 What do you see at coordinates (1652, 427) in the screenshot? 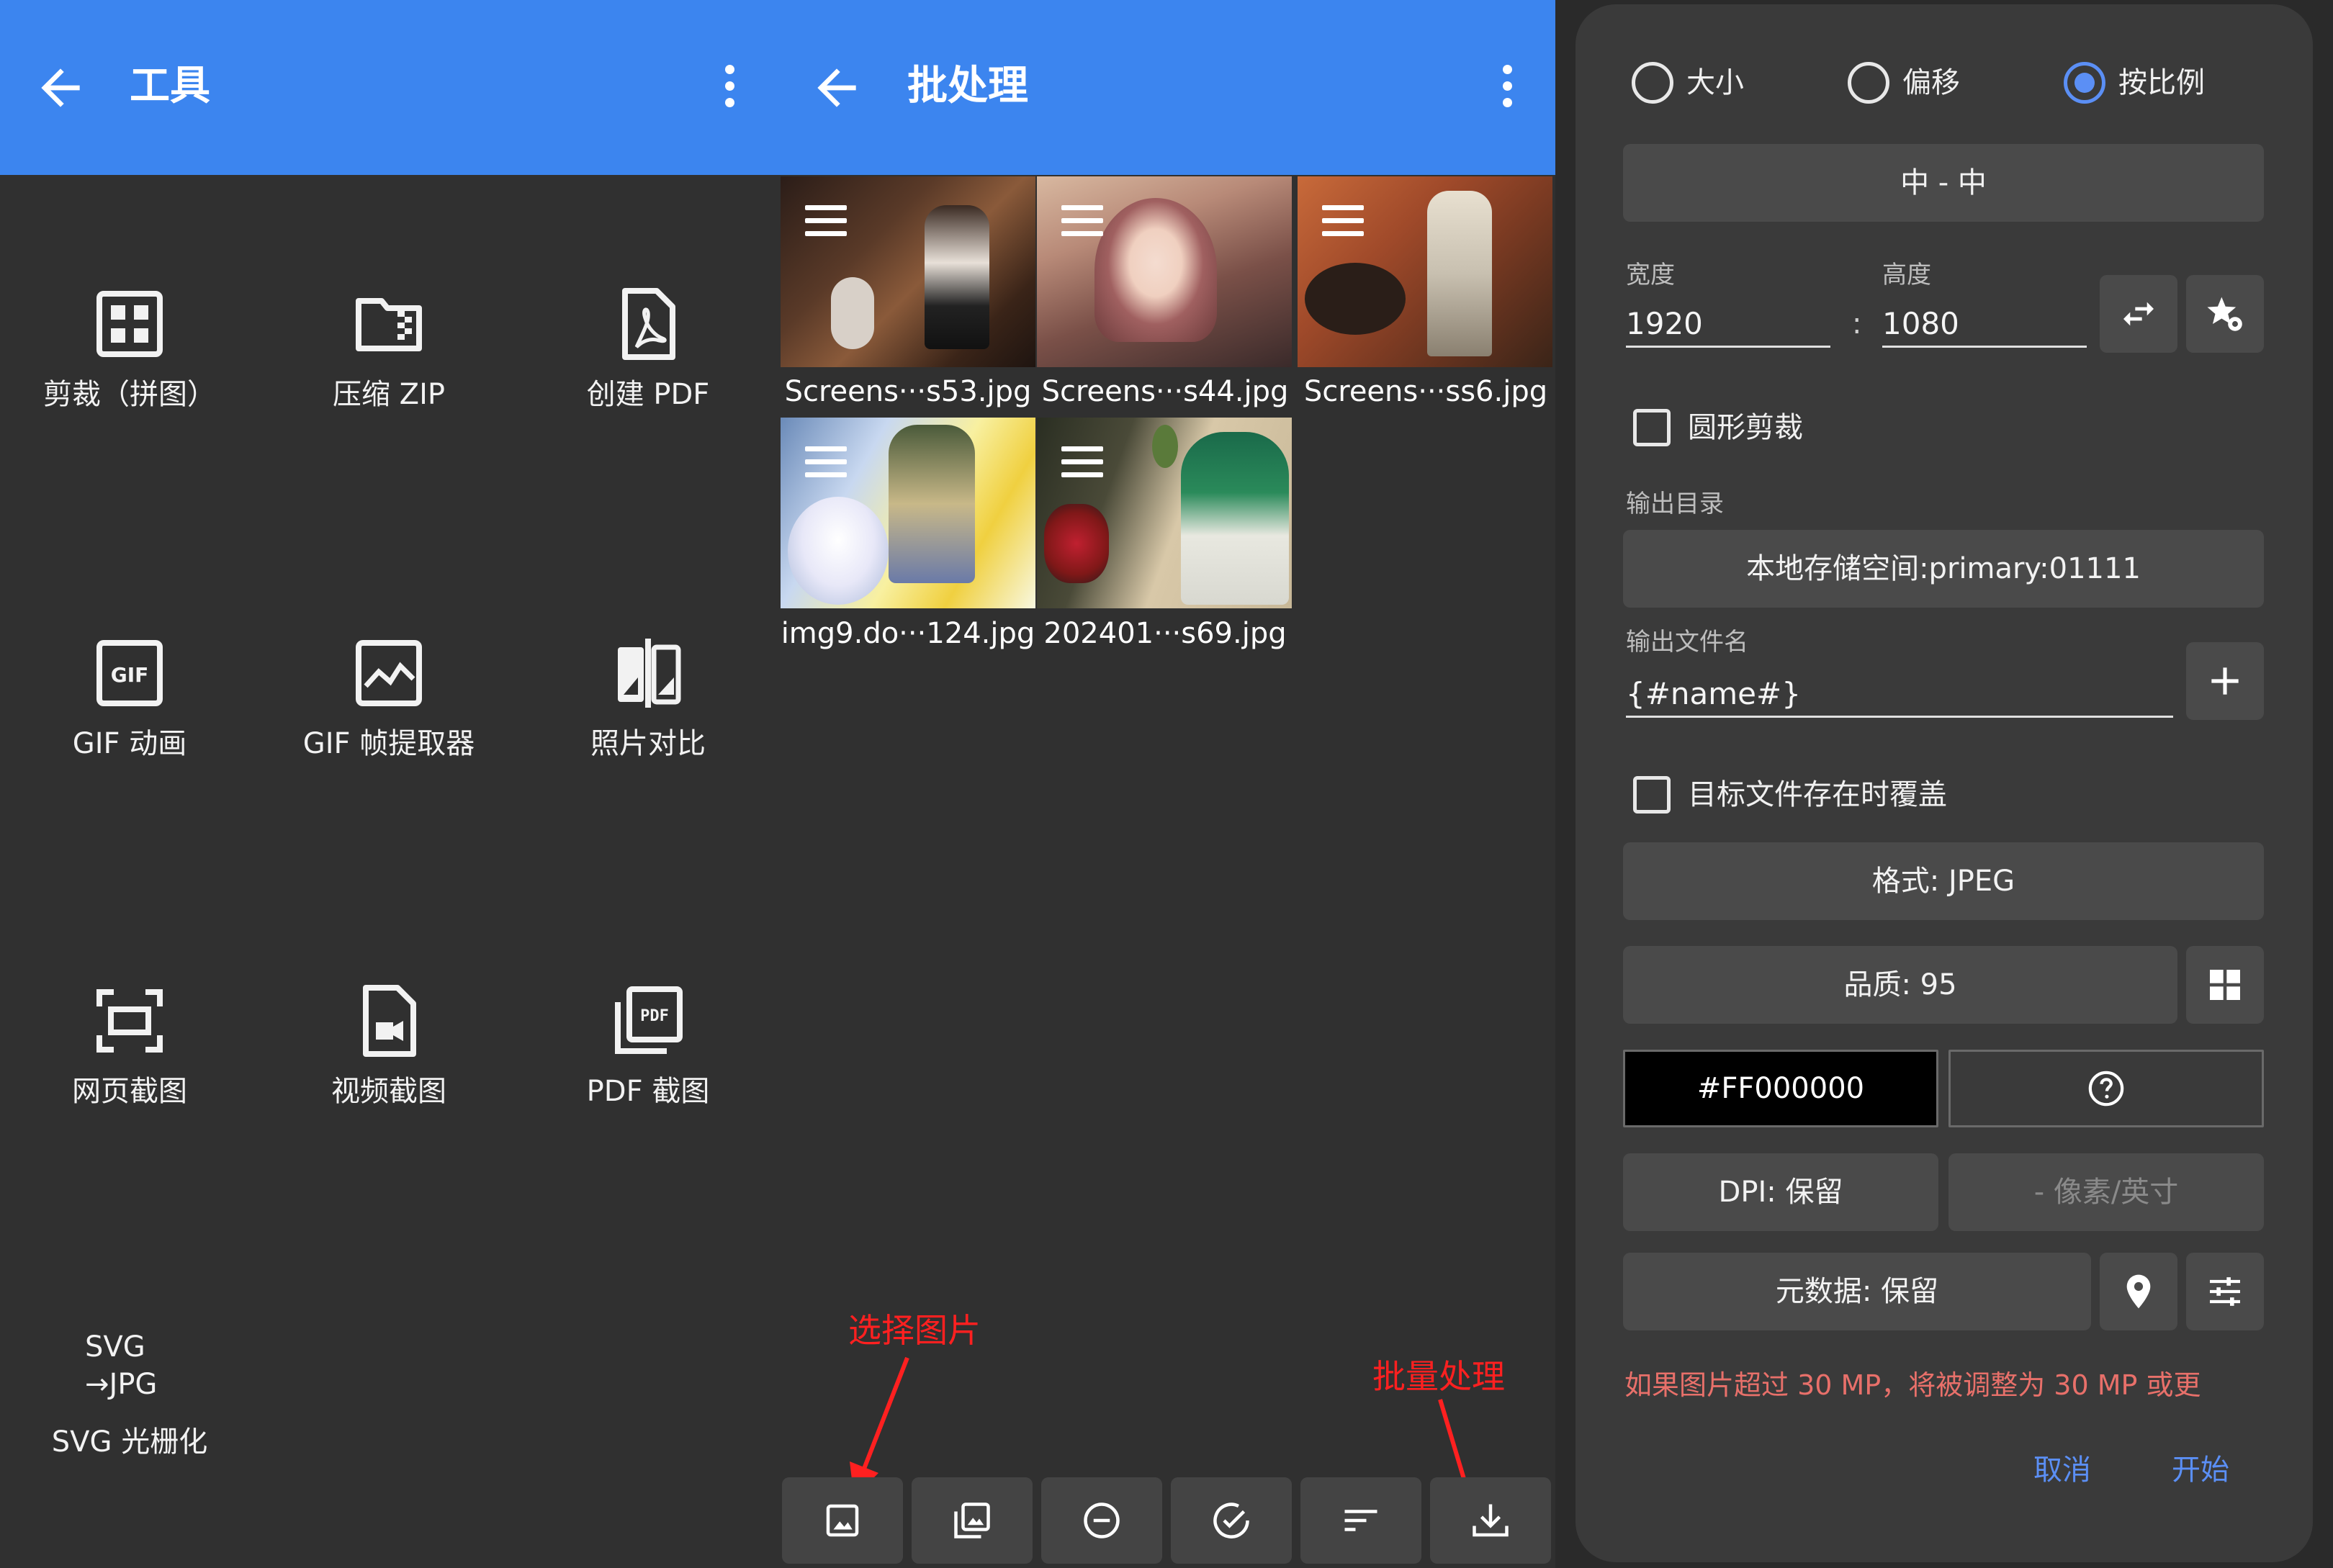
I see `circle-crop-checkbox` at bounding box center [1652, 427].